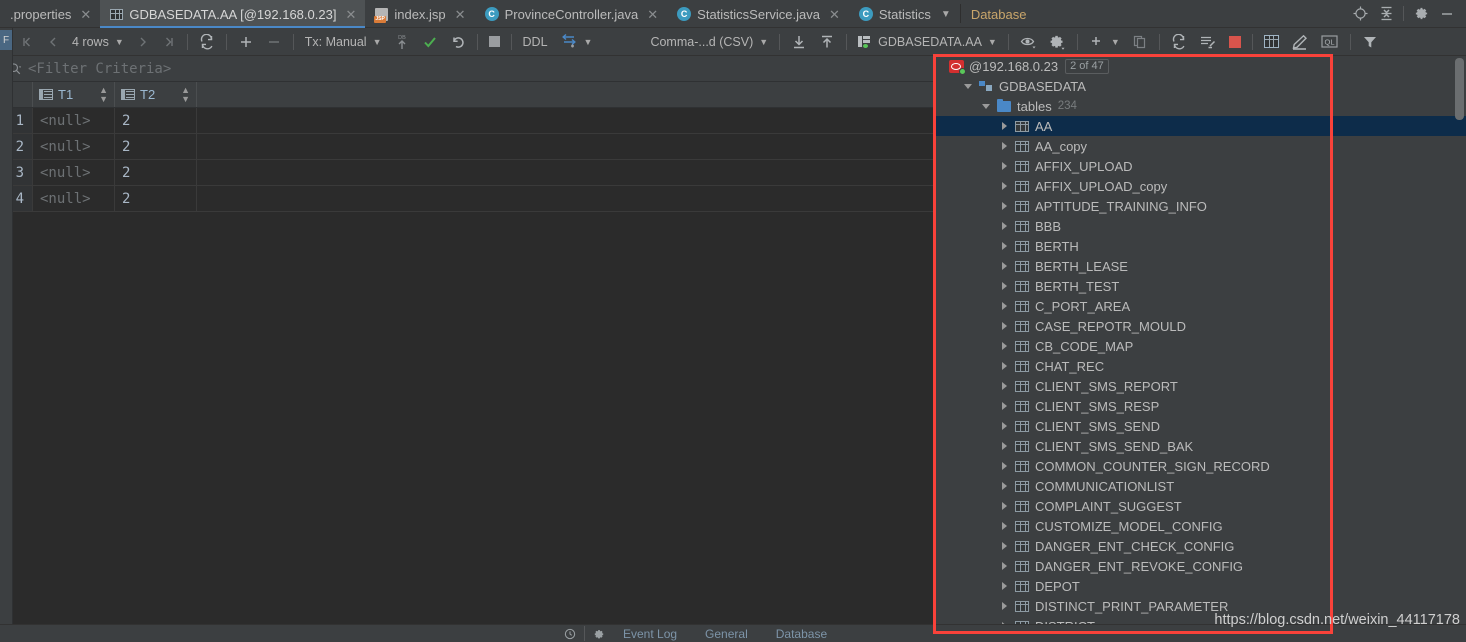  Describe the element at coordinates (466, 199) in the screenshot. I see `table-row: 4 <null> 2` at that location.